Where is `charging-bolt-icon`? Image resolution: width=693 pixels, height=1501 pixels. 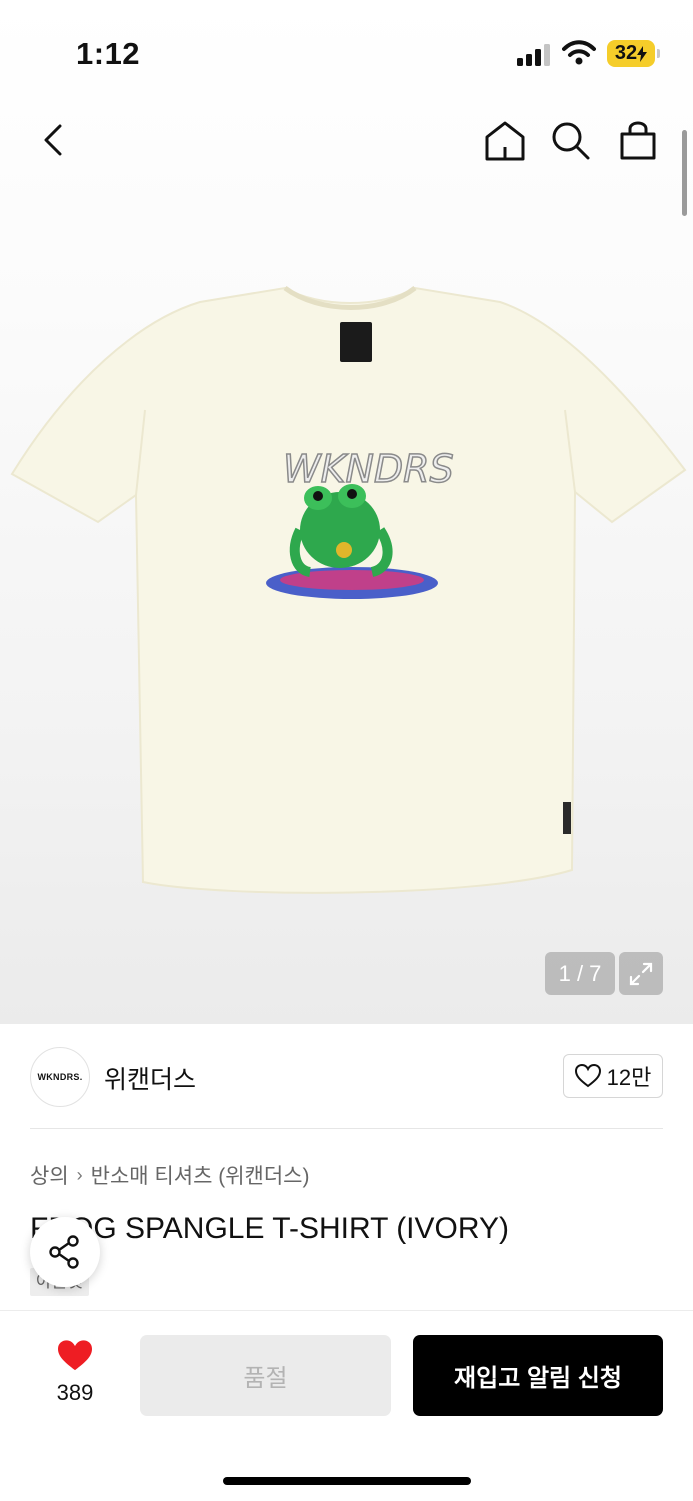 charging-bolt-icon is located at coordinates (642, 53).